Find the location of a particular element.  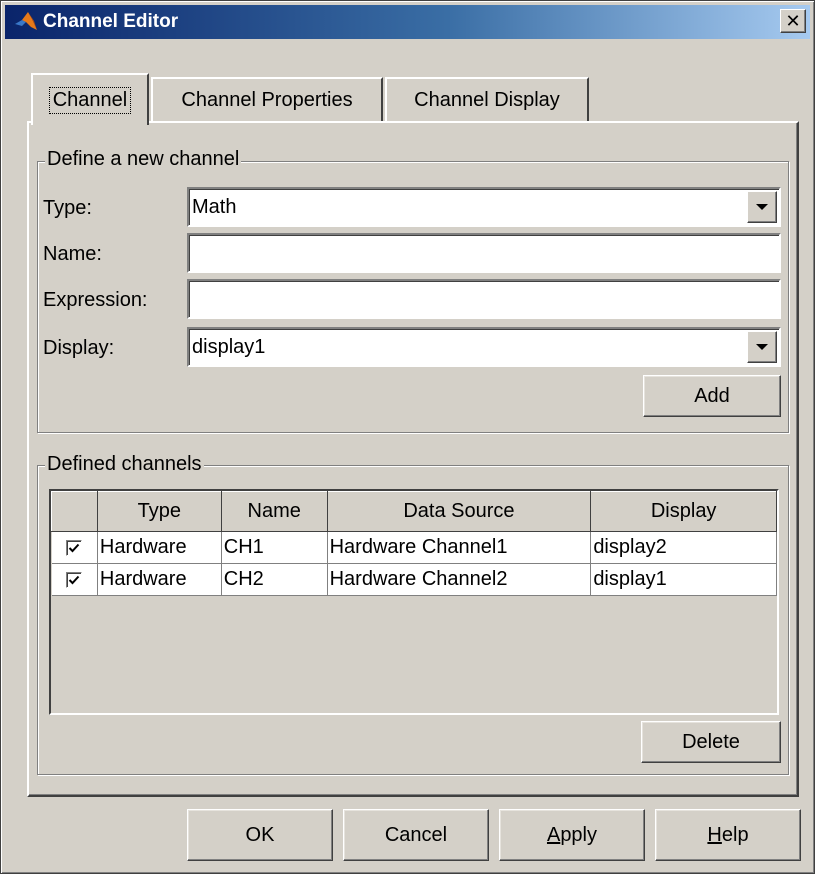

define-channel-group-label: Define a new channel is located at coordinates (143, 159).